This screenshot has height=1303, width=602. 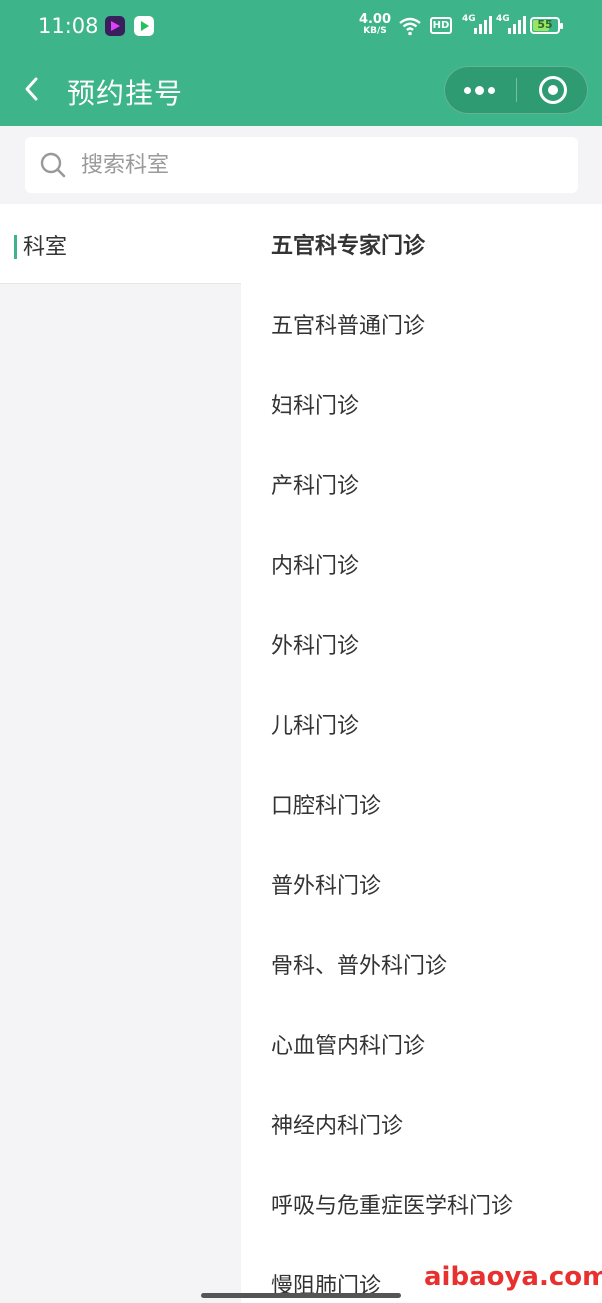 What do you see at coordinates (316, 165) in the screenshot?
I see `search-input` at bounding box center [316, 165].